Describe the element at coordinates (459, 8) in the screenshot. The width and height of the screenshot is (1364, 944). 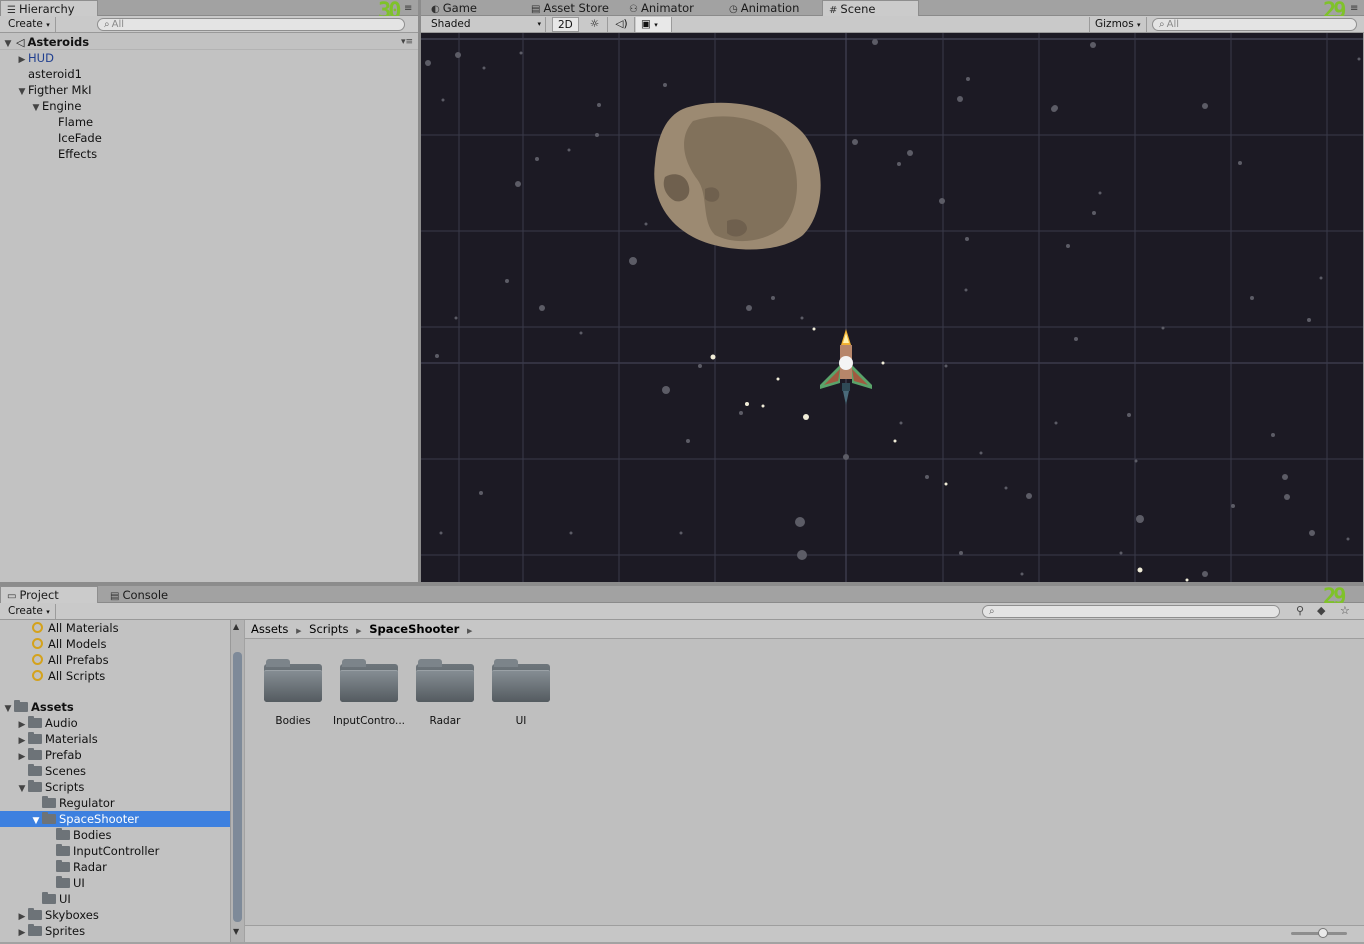
I see `tab-game-label: Game` at that location.